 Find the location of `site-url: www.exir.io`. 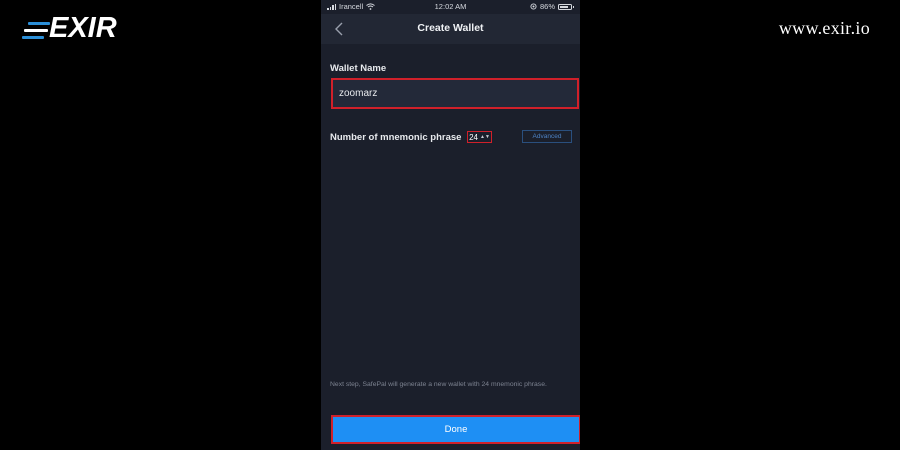

site-url: www.exir.io is located at coordinates (824, 28).